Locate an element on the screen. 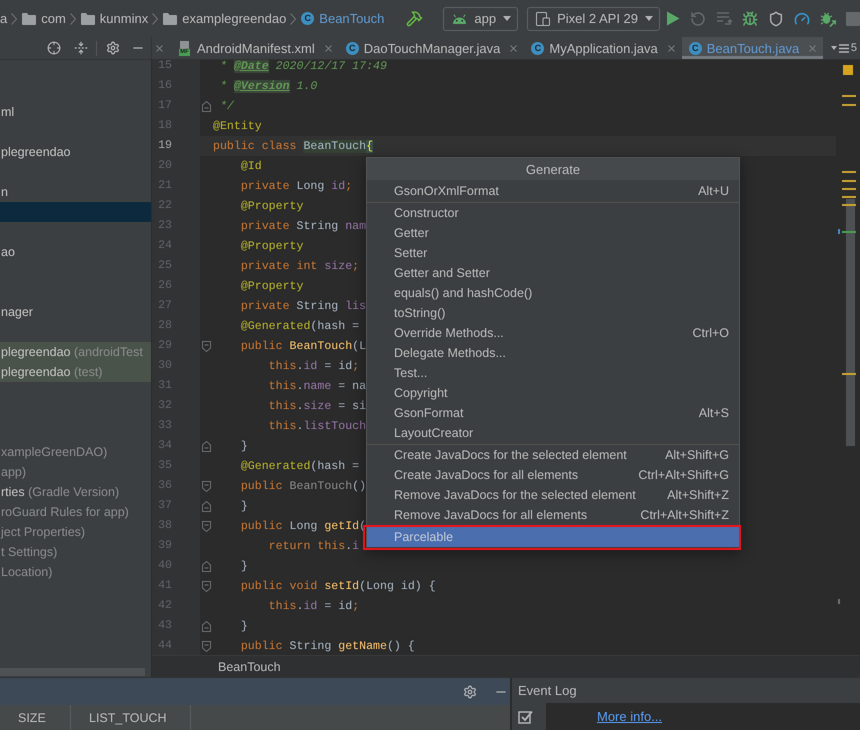  folder-icon is located at coordinates (170, 18).